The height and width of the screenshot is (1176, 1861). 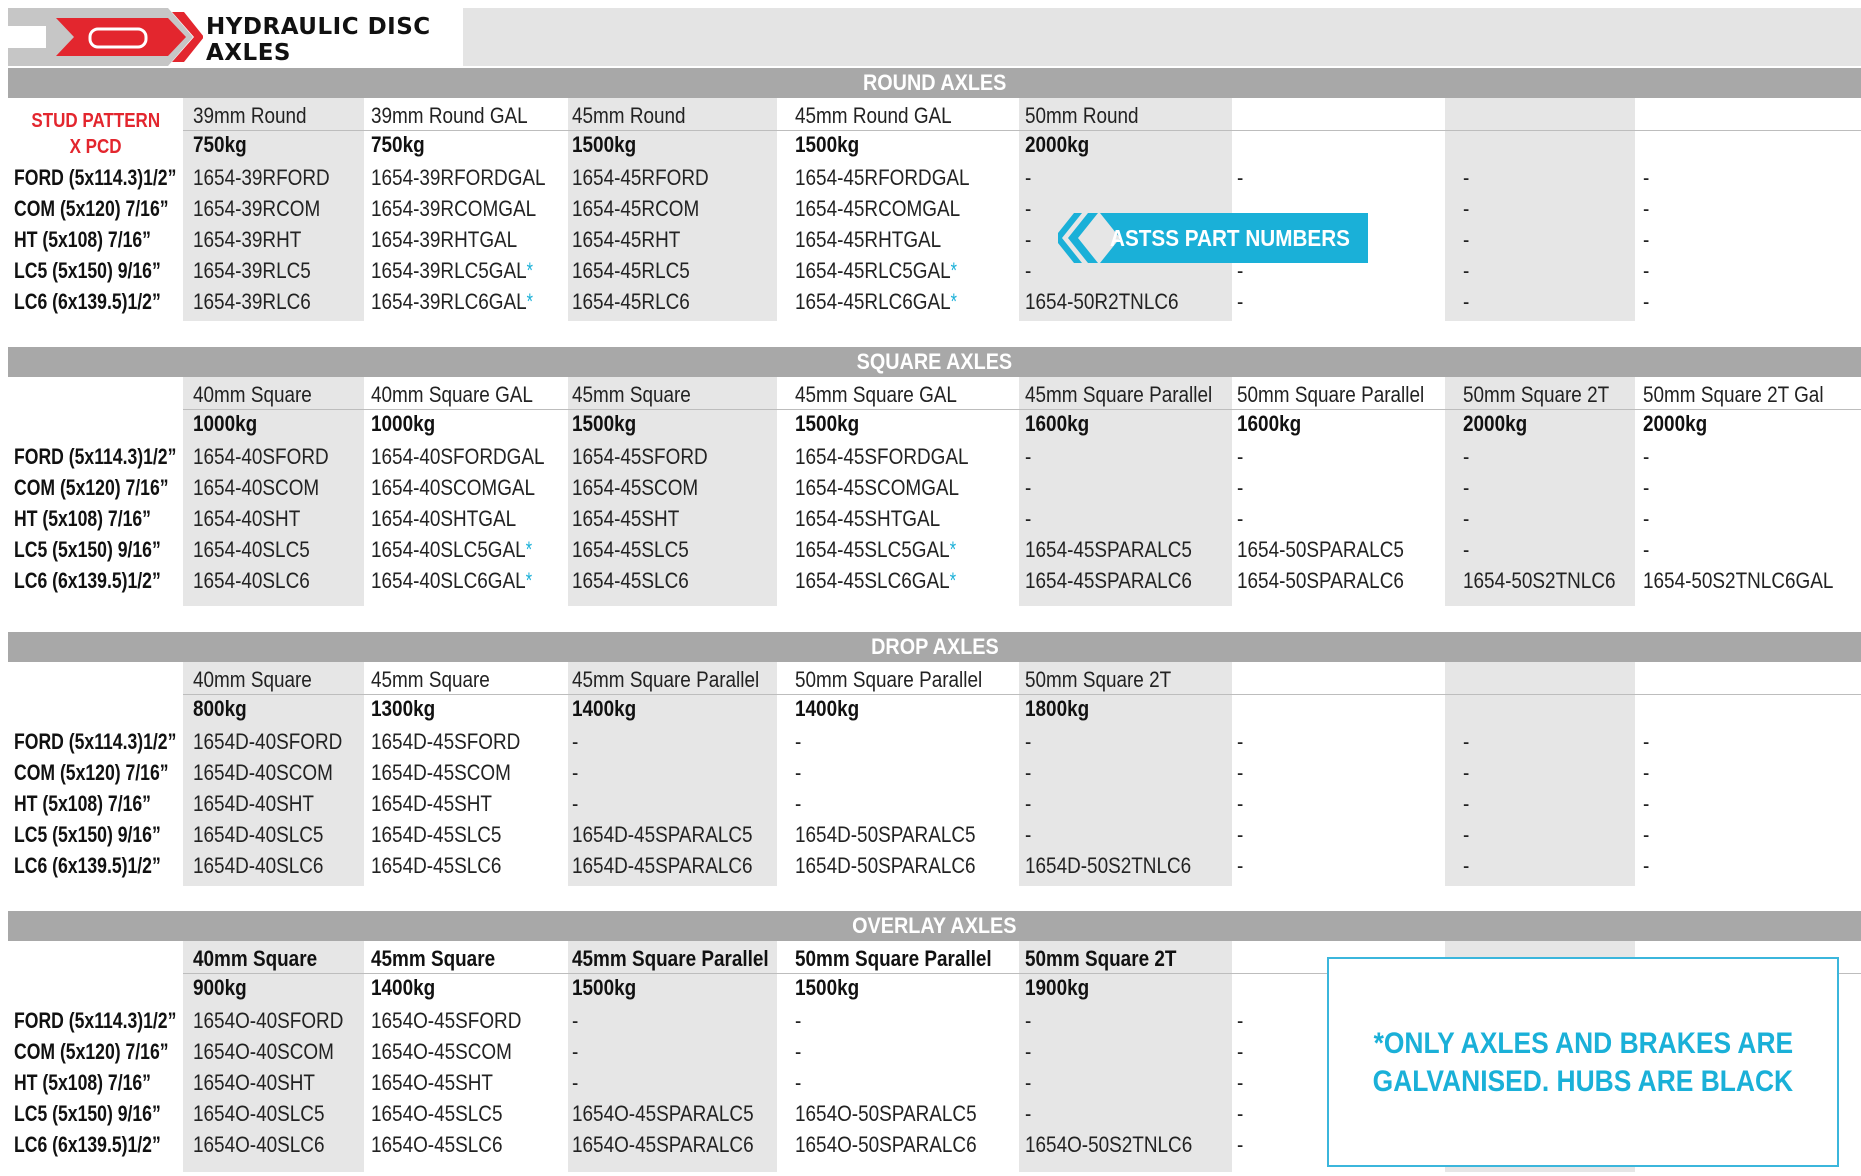 What do you see at coordinates (1230, 238) in the screenshot?
I see `astss-part-numbers-label: ASTSS PART NUMBERS` at bounding box center [1230, 238].